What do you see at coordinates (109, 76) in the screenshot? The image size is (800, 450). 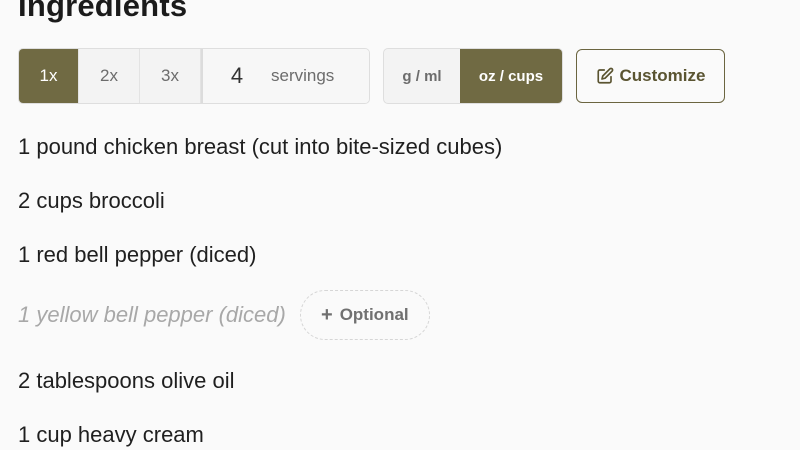 I see `scale-2x-button: 2x` at bounding box center [109, 76].